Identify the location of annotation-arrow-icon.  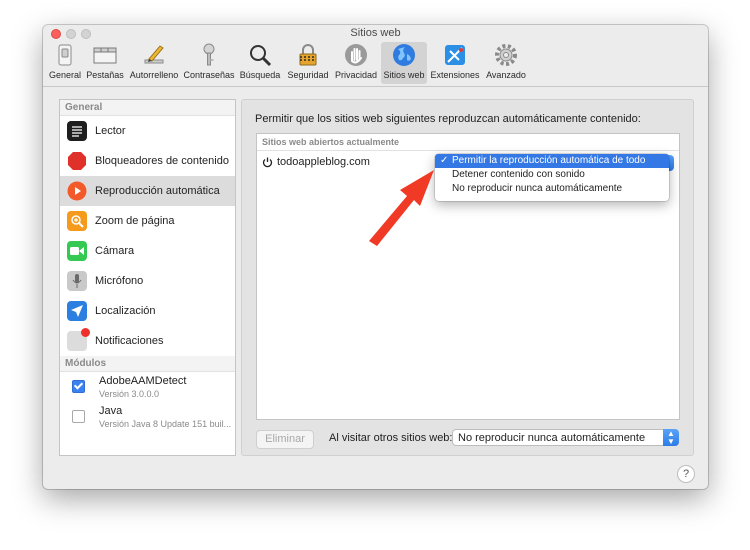
(401, 208).